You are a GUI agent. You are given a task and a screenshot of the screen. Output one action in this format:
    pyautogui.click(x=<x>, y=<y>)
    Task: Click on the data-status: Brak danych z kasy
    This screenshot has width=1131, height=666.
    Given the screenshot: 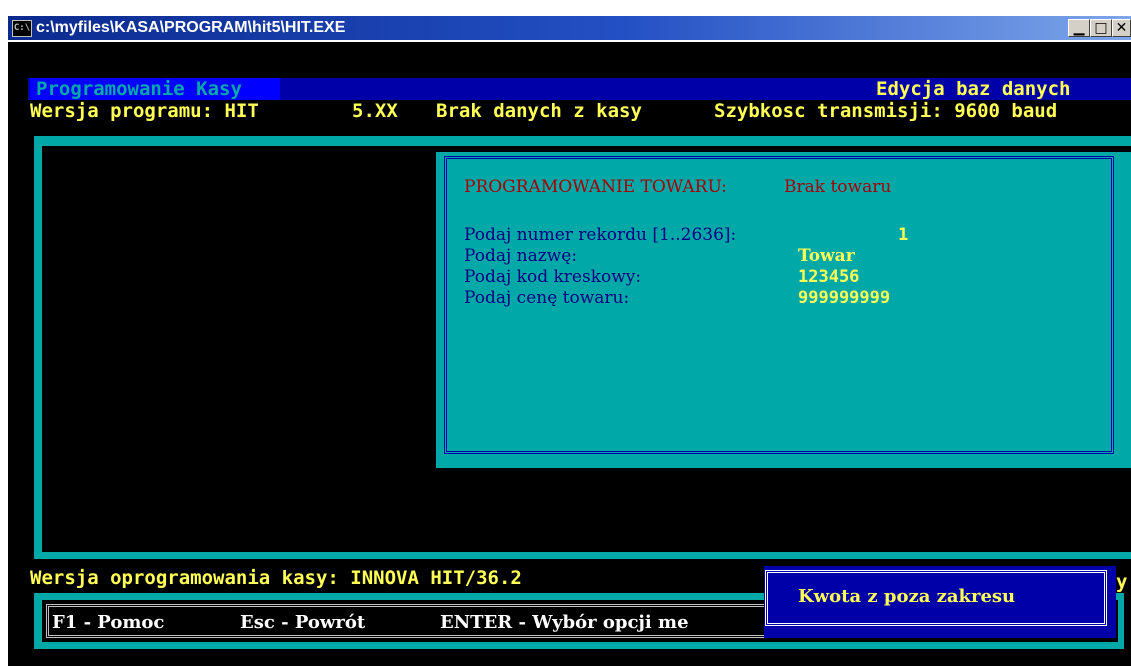 What is the action you would take?
    pyautogui.click(x=539, y=111)
    